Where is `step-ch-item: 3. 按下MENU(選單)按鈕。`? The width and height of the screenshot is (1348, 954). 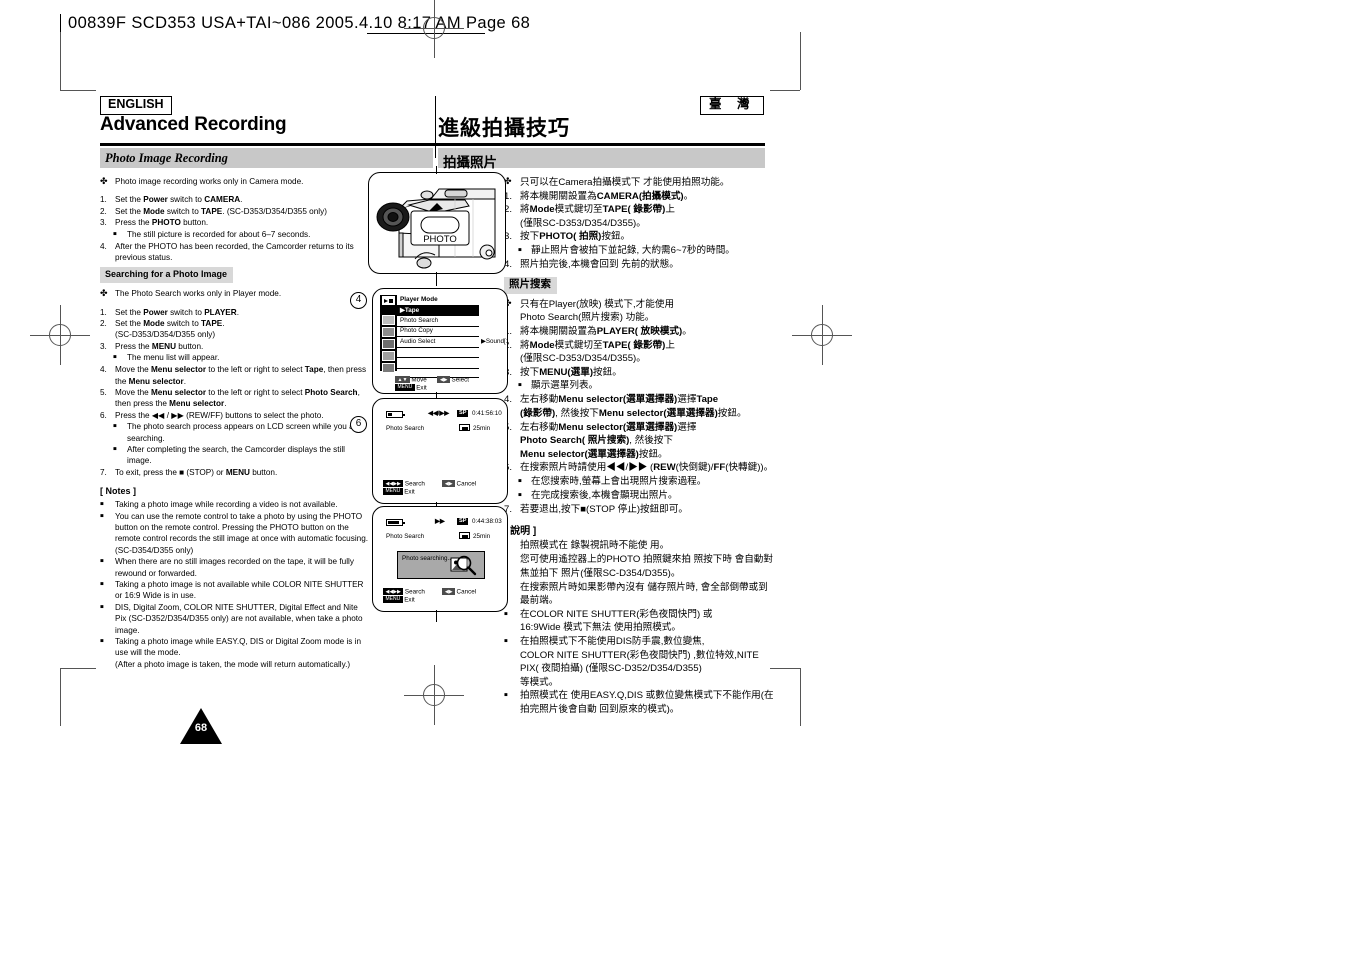 step-ch-item: 3. 按下MENU(選單)按鈕。 is located at coordinates (639, 373).